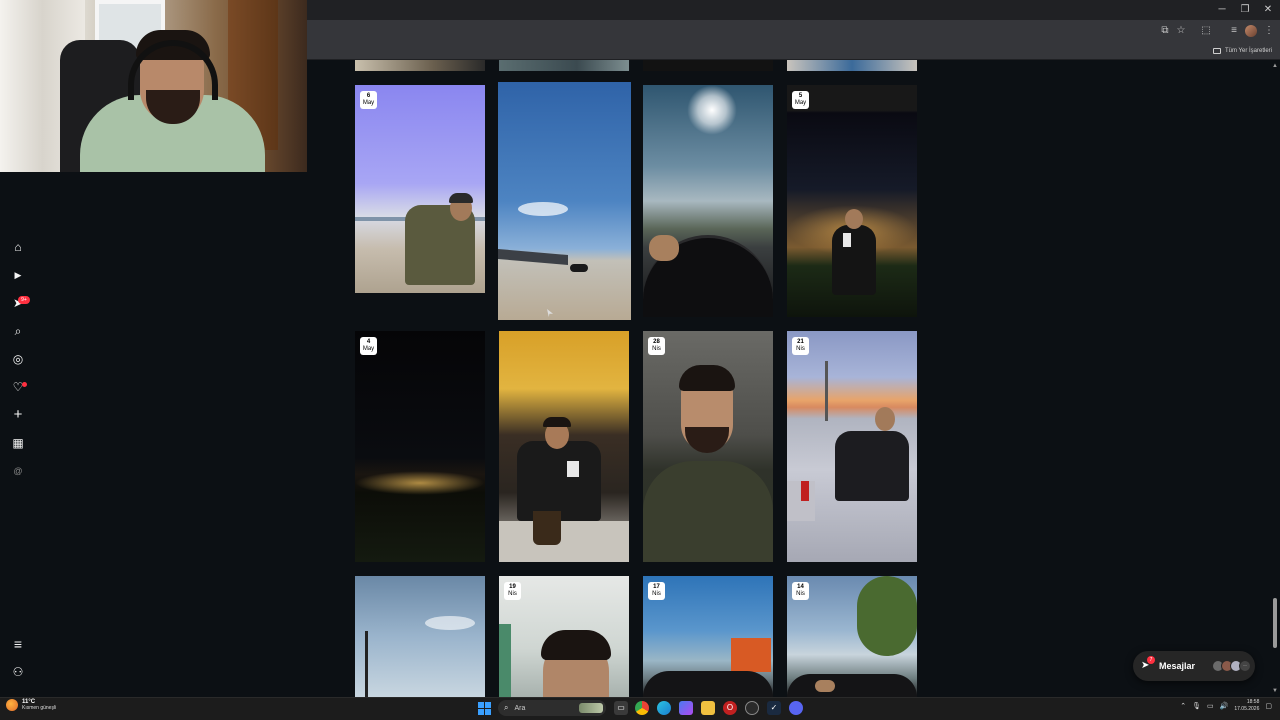 The image size is (1280, 720). I want to click on messages-button: ➤ 7 Mesajlar ··, so click(1194, 666).